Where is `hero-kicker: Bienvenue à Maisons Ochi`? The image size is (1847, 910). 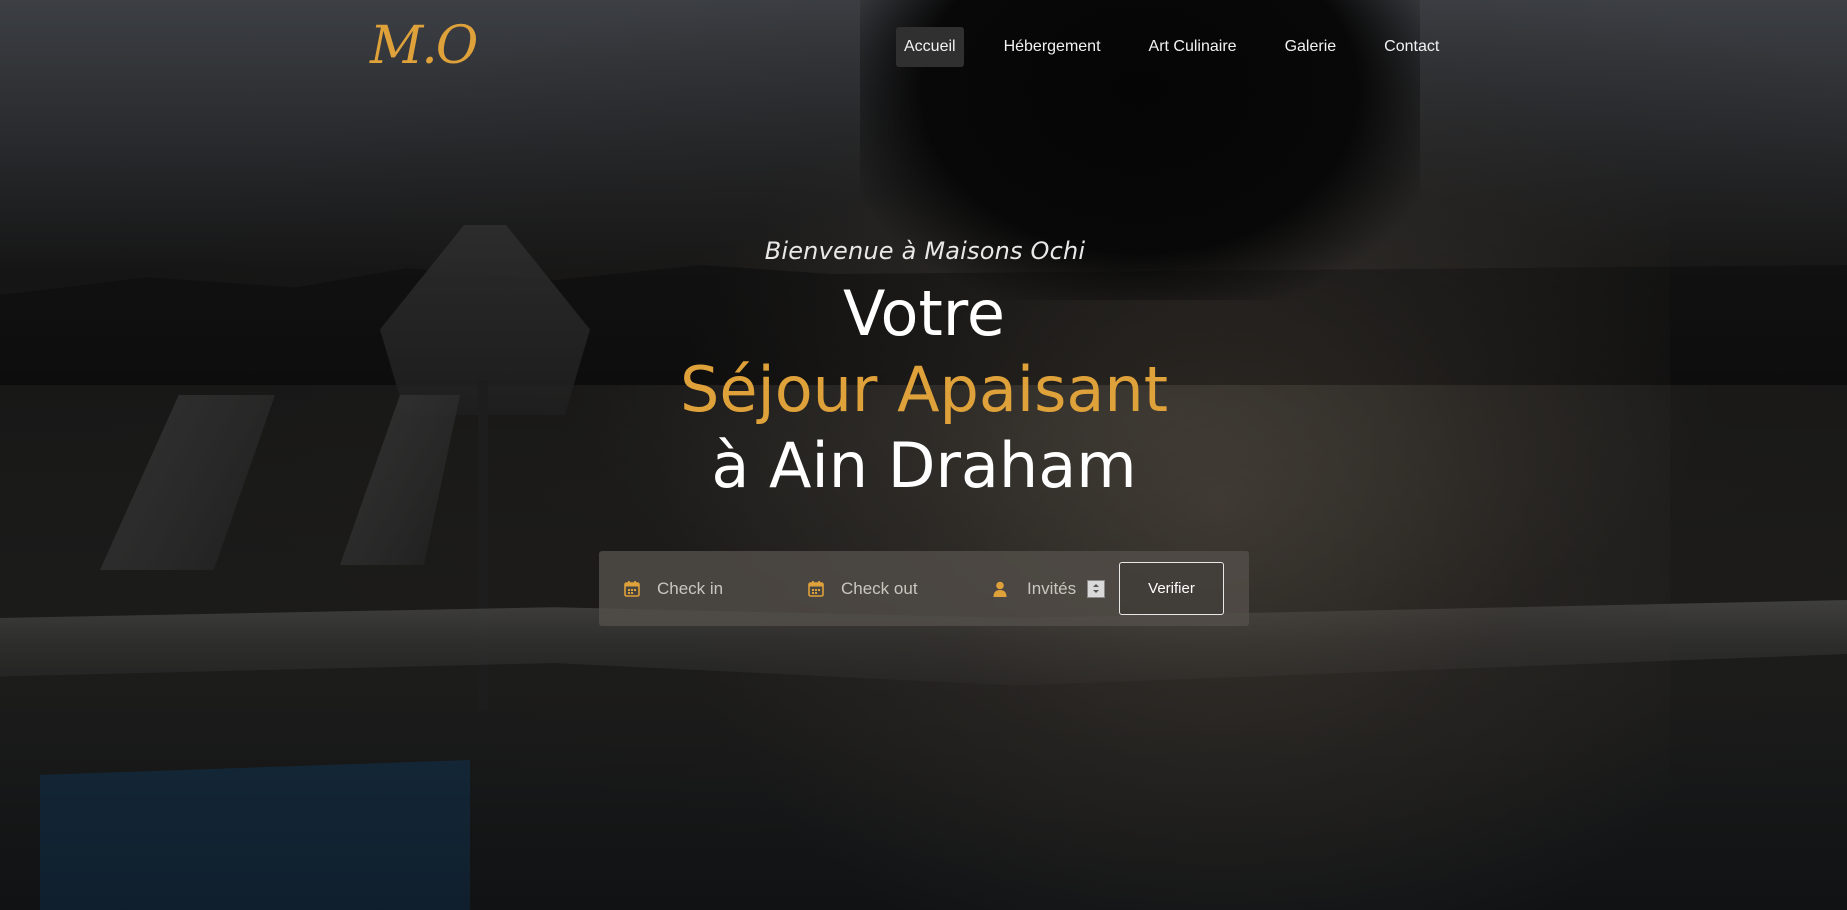 hero-kicker: Bienvenue à Maisons Ochi is located at coordinates (925, 251).